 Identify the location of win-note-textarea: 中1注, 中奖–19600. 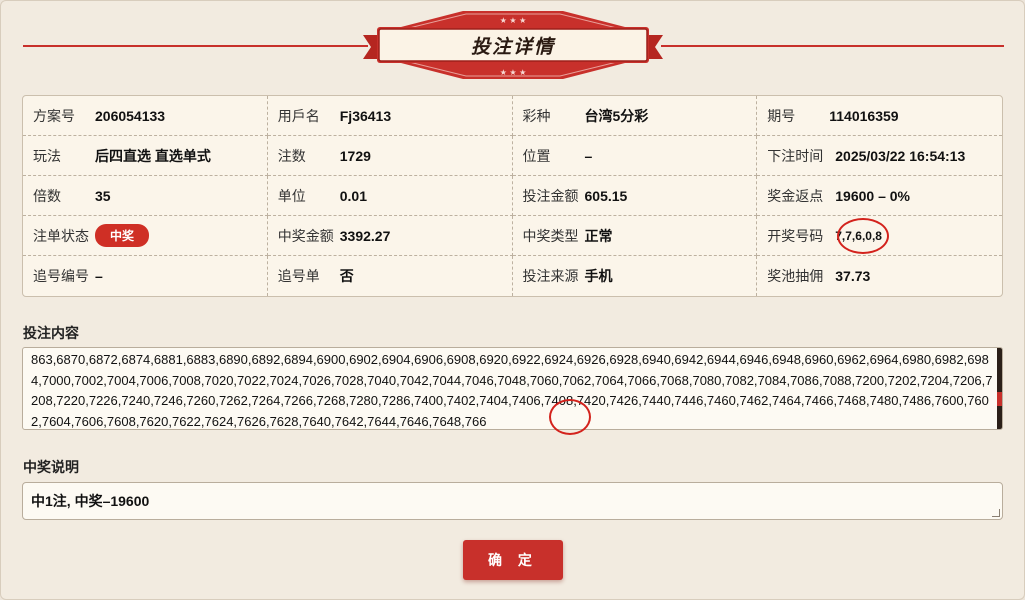
(512, 501).